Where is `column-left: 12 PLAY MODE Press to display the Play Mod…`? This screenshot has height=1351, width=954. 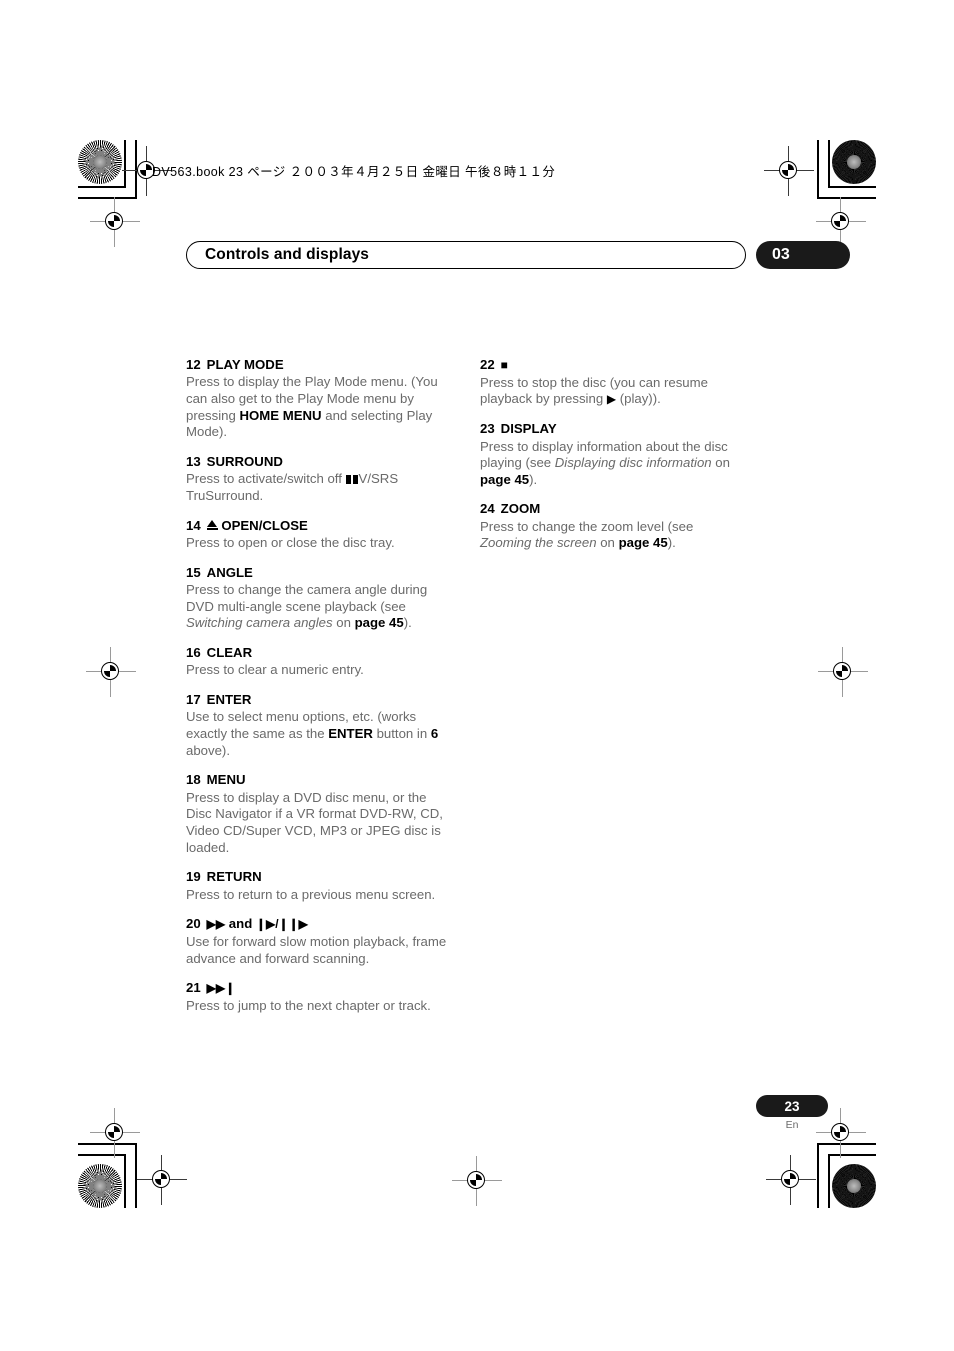
column-left: 12 PLAY MODE Press to display the Play Mod… is located at coordinates (318, 691).